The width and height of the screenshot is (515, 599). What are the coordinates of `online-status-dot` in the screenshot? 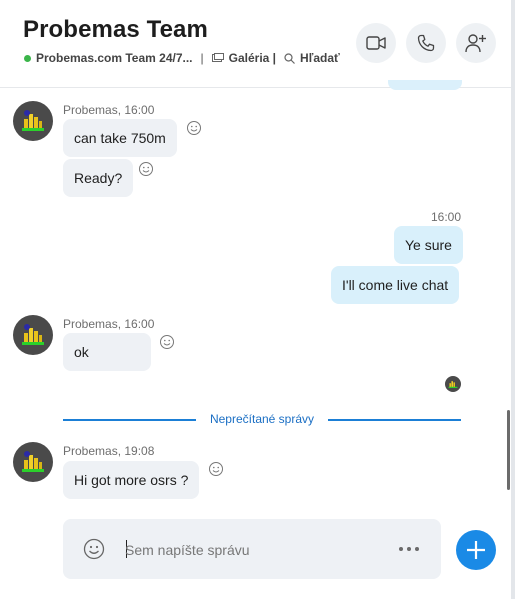 It's located at (27, 58).